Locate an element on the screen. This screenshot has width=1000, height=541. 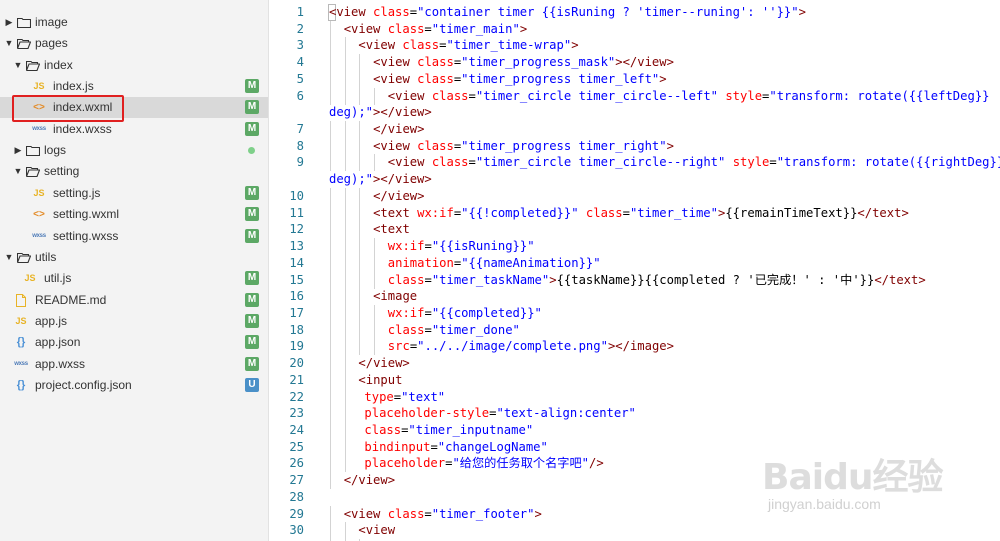
code-line: 26 placeholder="给您的任务取个名字吧"/> is located at coordinates (635, 464).